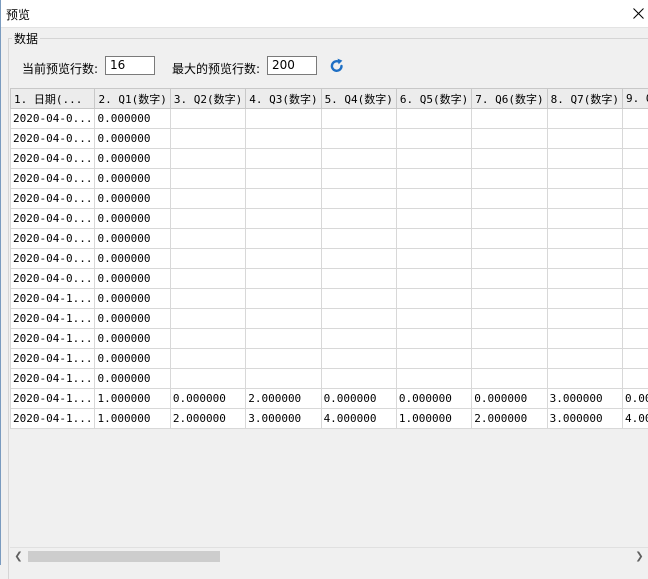 This screenshot has width=648, height=579. I want to click on current-rows-input: 16, so click(130, 65).